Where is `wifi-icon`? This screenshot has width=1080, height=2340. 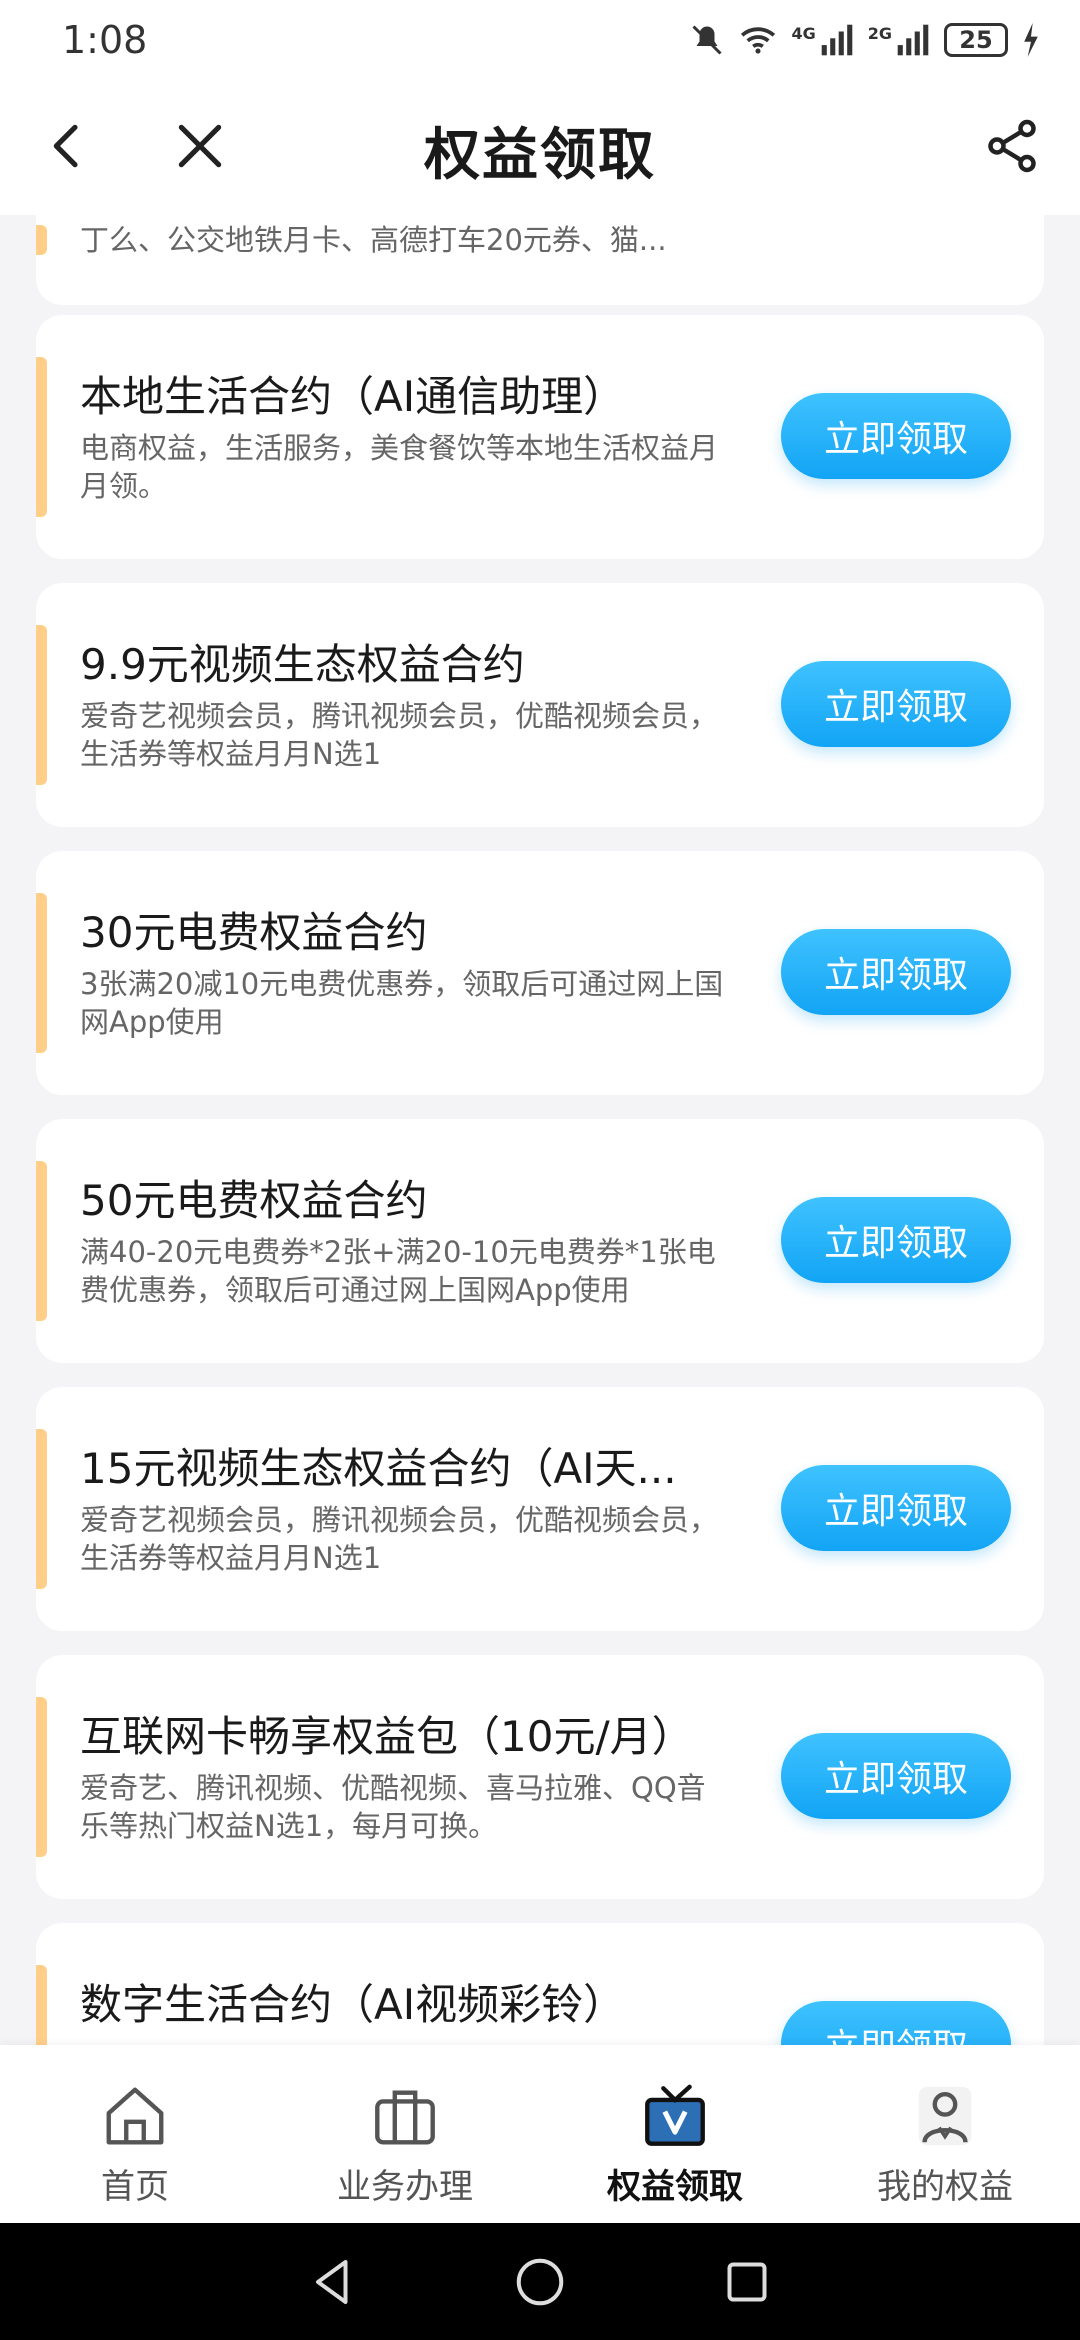 wifi-icon is located at coordinates (758, 40).